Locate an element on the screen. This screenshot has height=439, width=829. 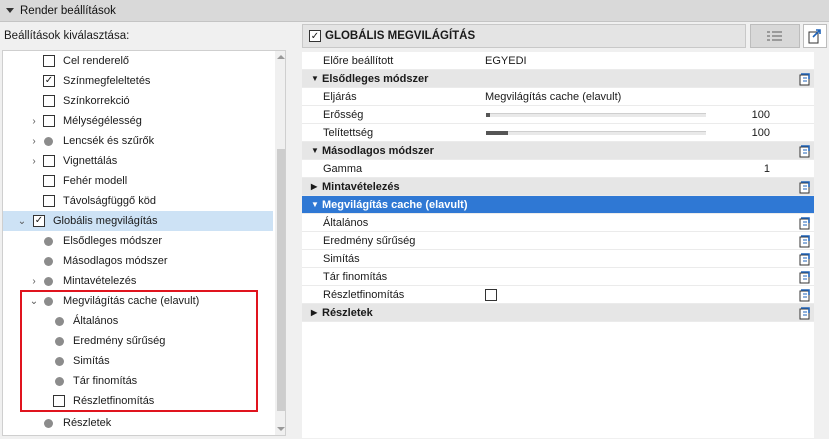
tree-item-sampling: › Mintavételezés is located at coordinates (138, 281).